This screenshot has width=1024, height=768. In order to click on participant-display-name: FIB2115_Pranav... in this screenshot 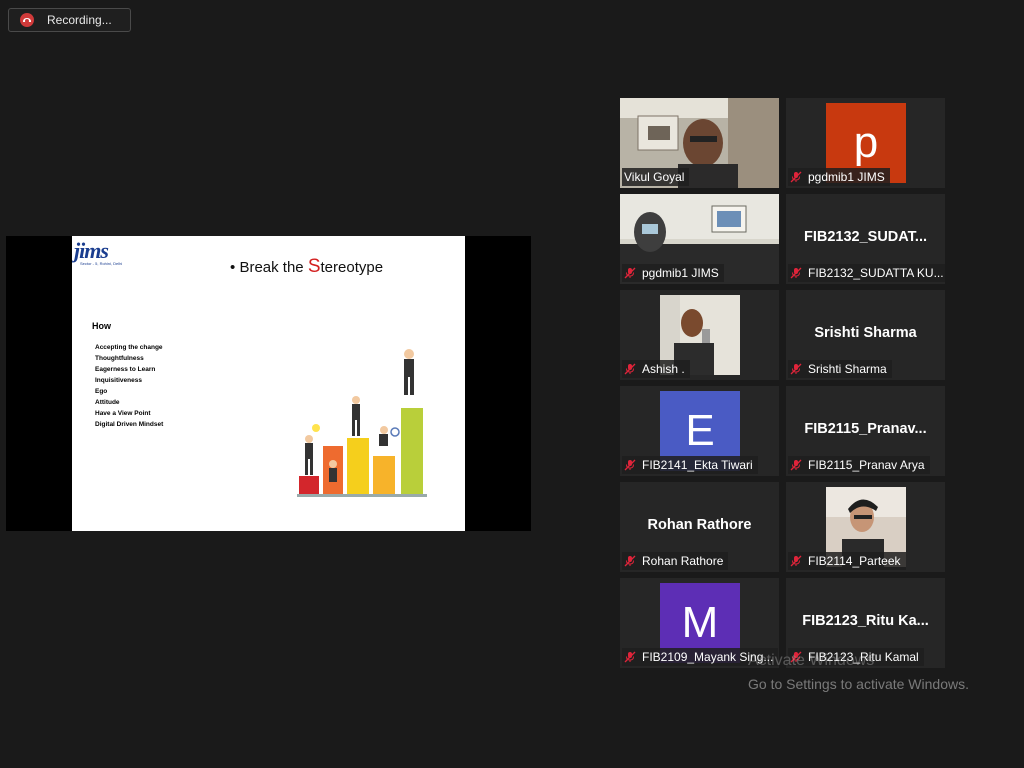, I will do `click(865, 429)`.